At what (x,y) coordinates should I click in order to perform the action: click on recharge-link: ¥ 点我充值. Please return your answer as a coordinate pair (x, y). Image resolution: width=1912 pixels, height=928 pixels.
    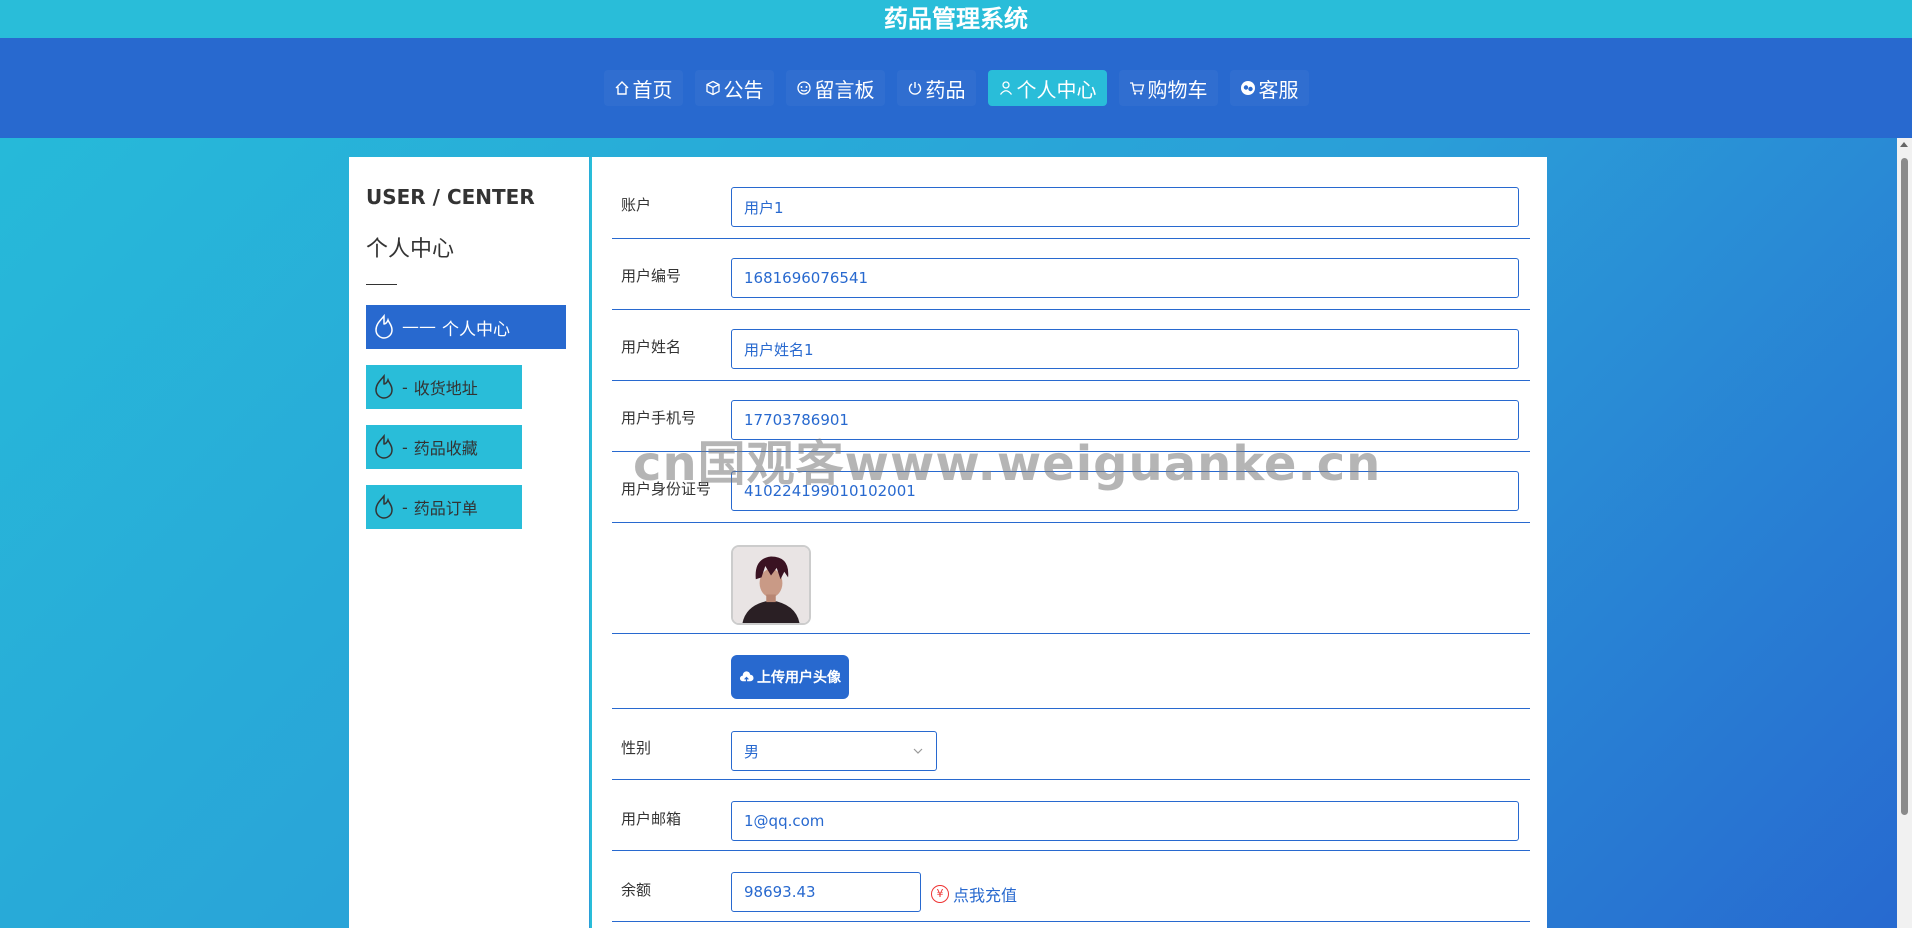
    Looking at the image, I should click on (974, 894).